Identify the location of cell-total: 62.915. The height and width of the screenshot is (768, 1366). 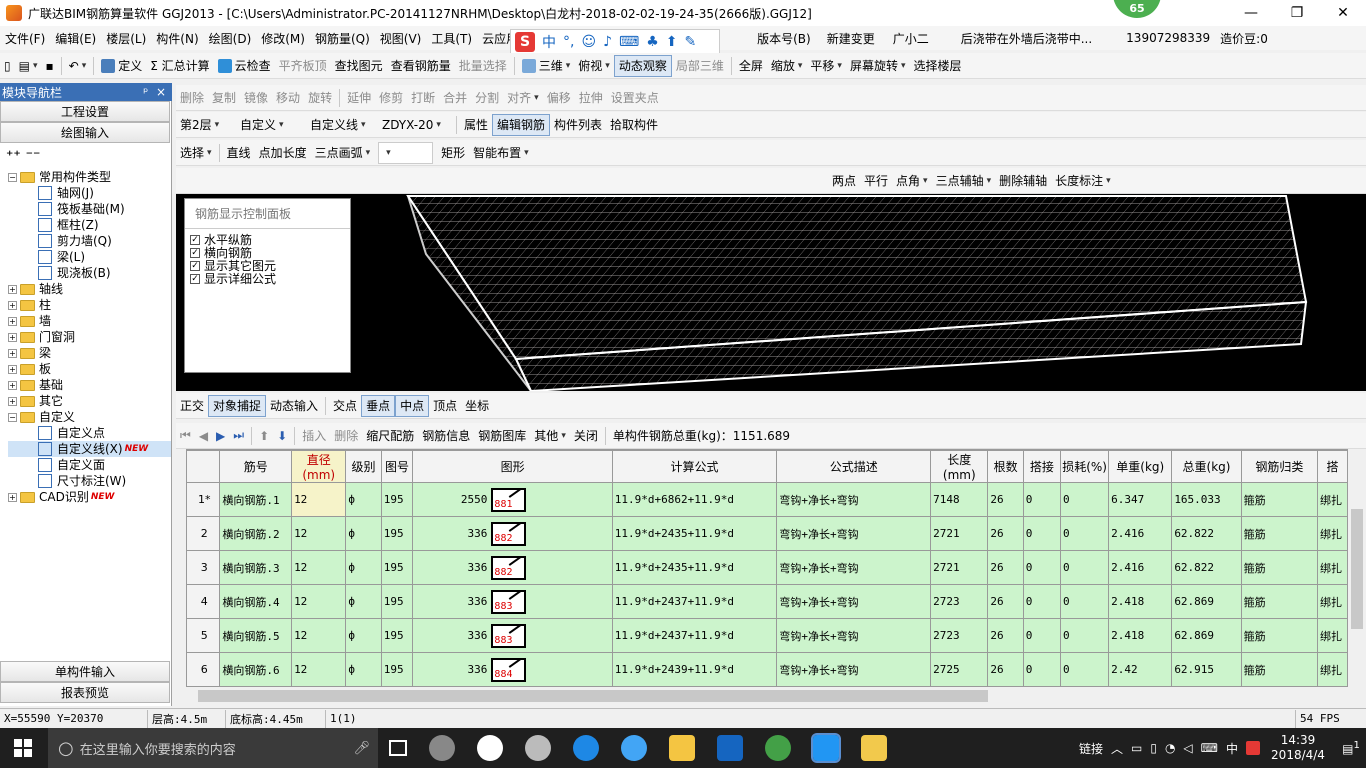
(1206, 669).